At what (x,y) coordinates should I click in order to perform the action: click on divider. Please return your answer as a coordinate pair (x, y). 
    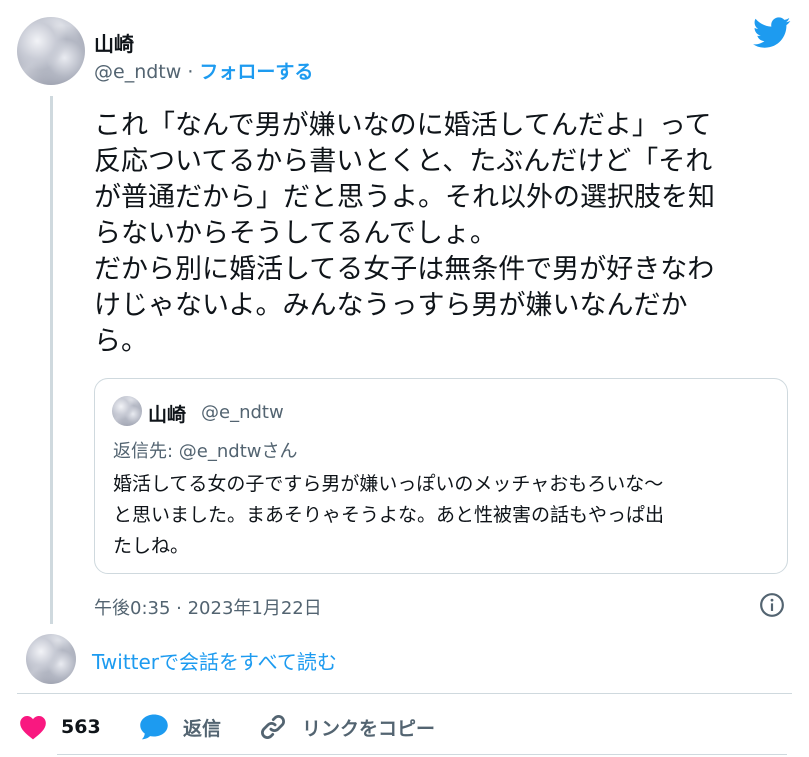
    Looking at the image, I should click on (404, 693).